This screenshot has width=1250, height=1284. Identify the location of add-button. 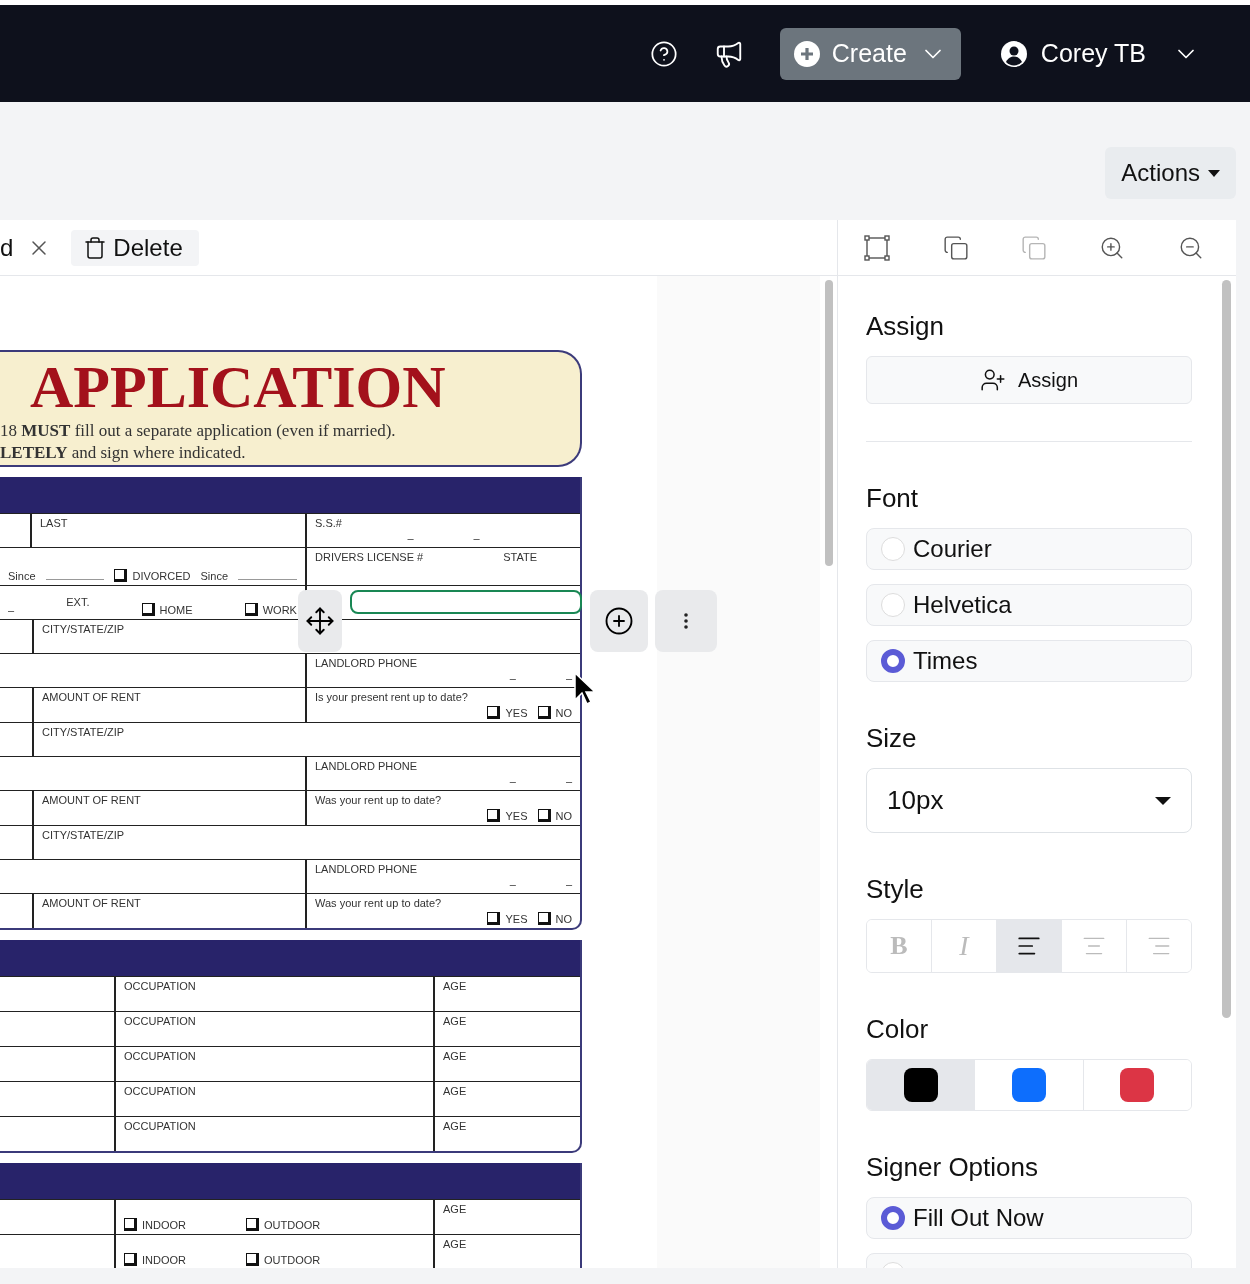
(619, 621).